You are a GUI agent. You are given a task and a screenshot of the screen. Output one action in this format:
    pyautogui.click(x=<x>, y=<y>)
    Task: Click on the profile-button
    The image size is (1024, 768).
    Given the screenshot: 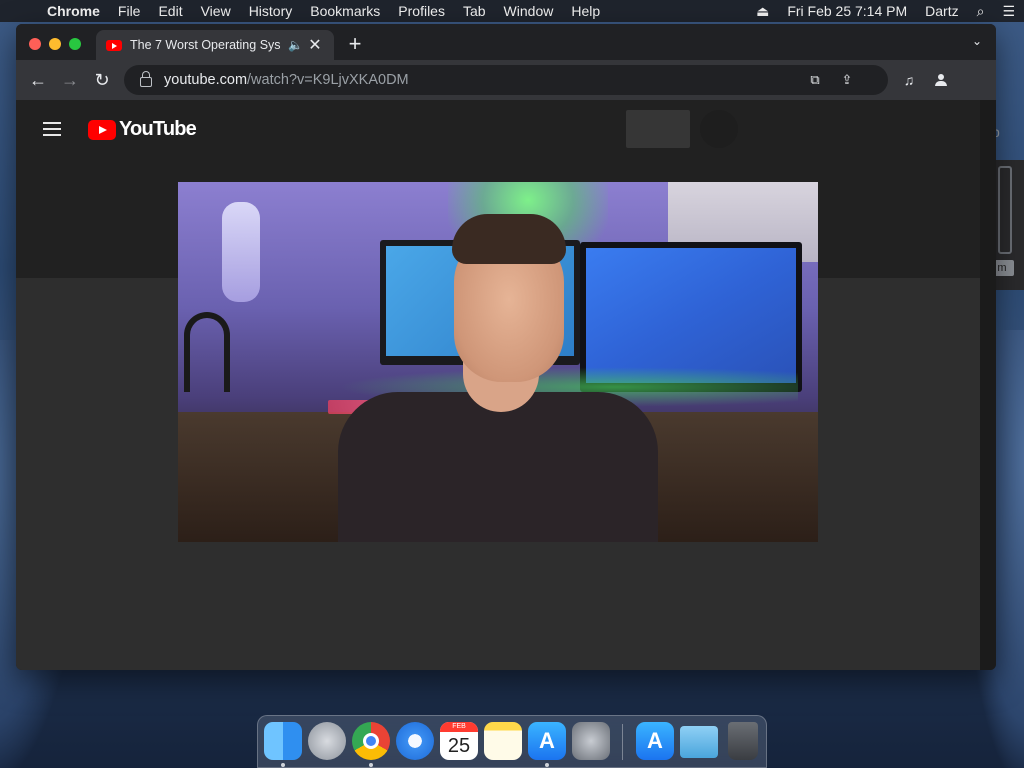 What is the action you would take?
    pyautogui.click(x=941, y=80)
    